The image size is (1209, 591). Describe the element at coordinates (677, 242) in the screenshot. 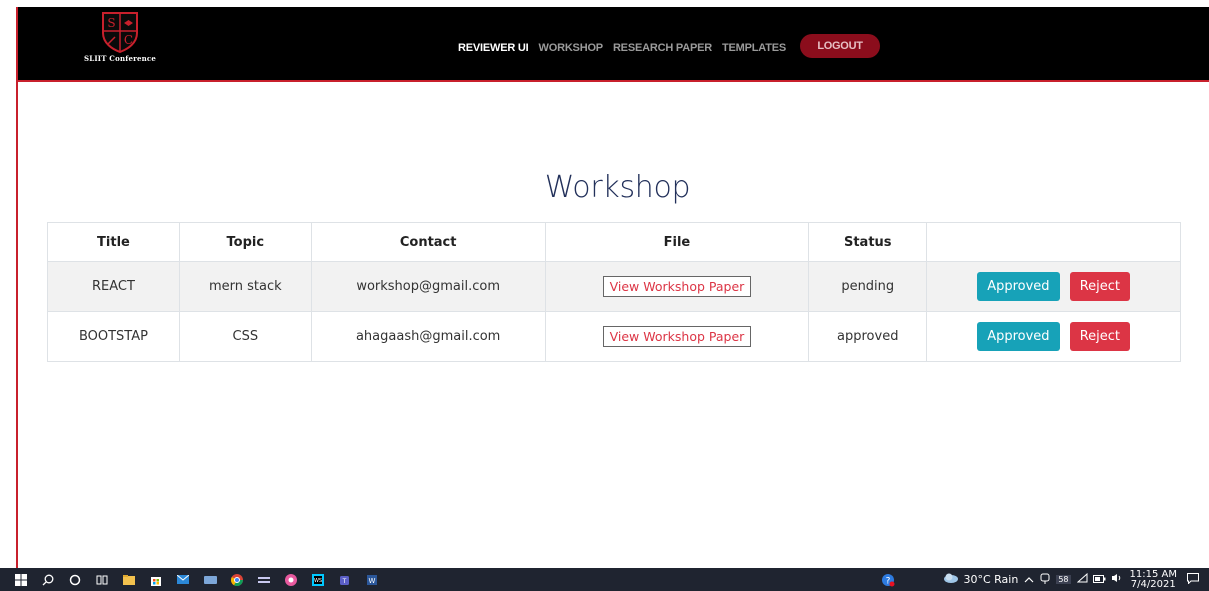

I see `column-header-file: File` at that location.